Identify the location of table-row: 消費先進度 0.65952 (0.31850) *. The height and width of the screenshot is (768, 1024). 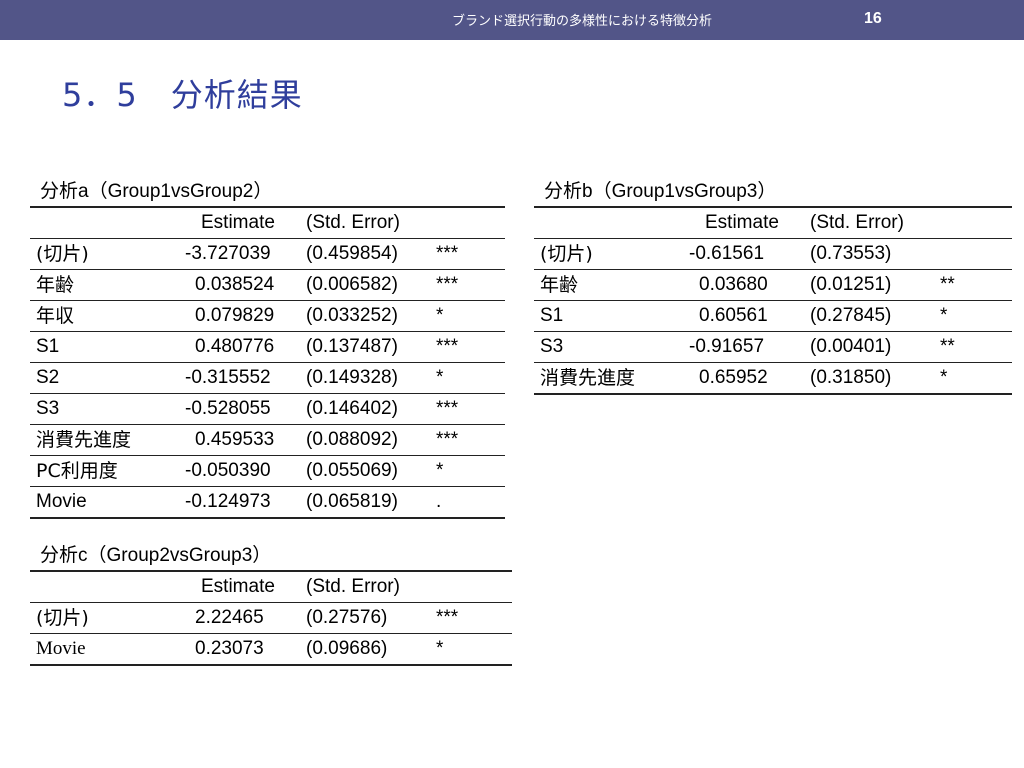
(773, 378).